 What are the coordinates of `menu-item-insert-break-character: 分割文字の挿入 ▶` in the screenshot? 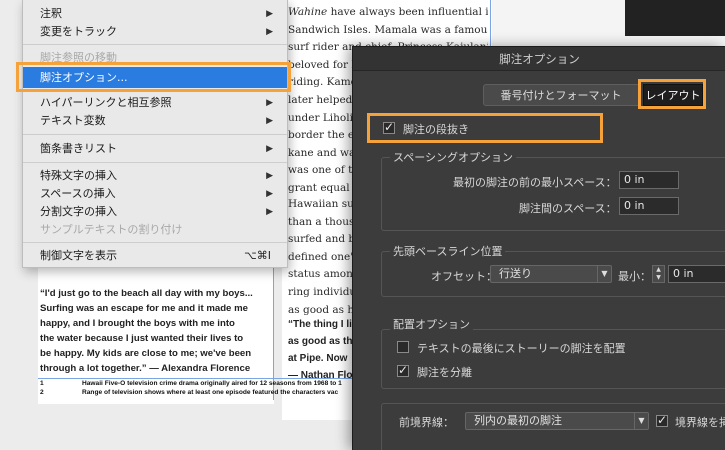 It's located at (155, 212).